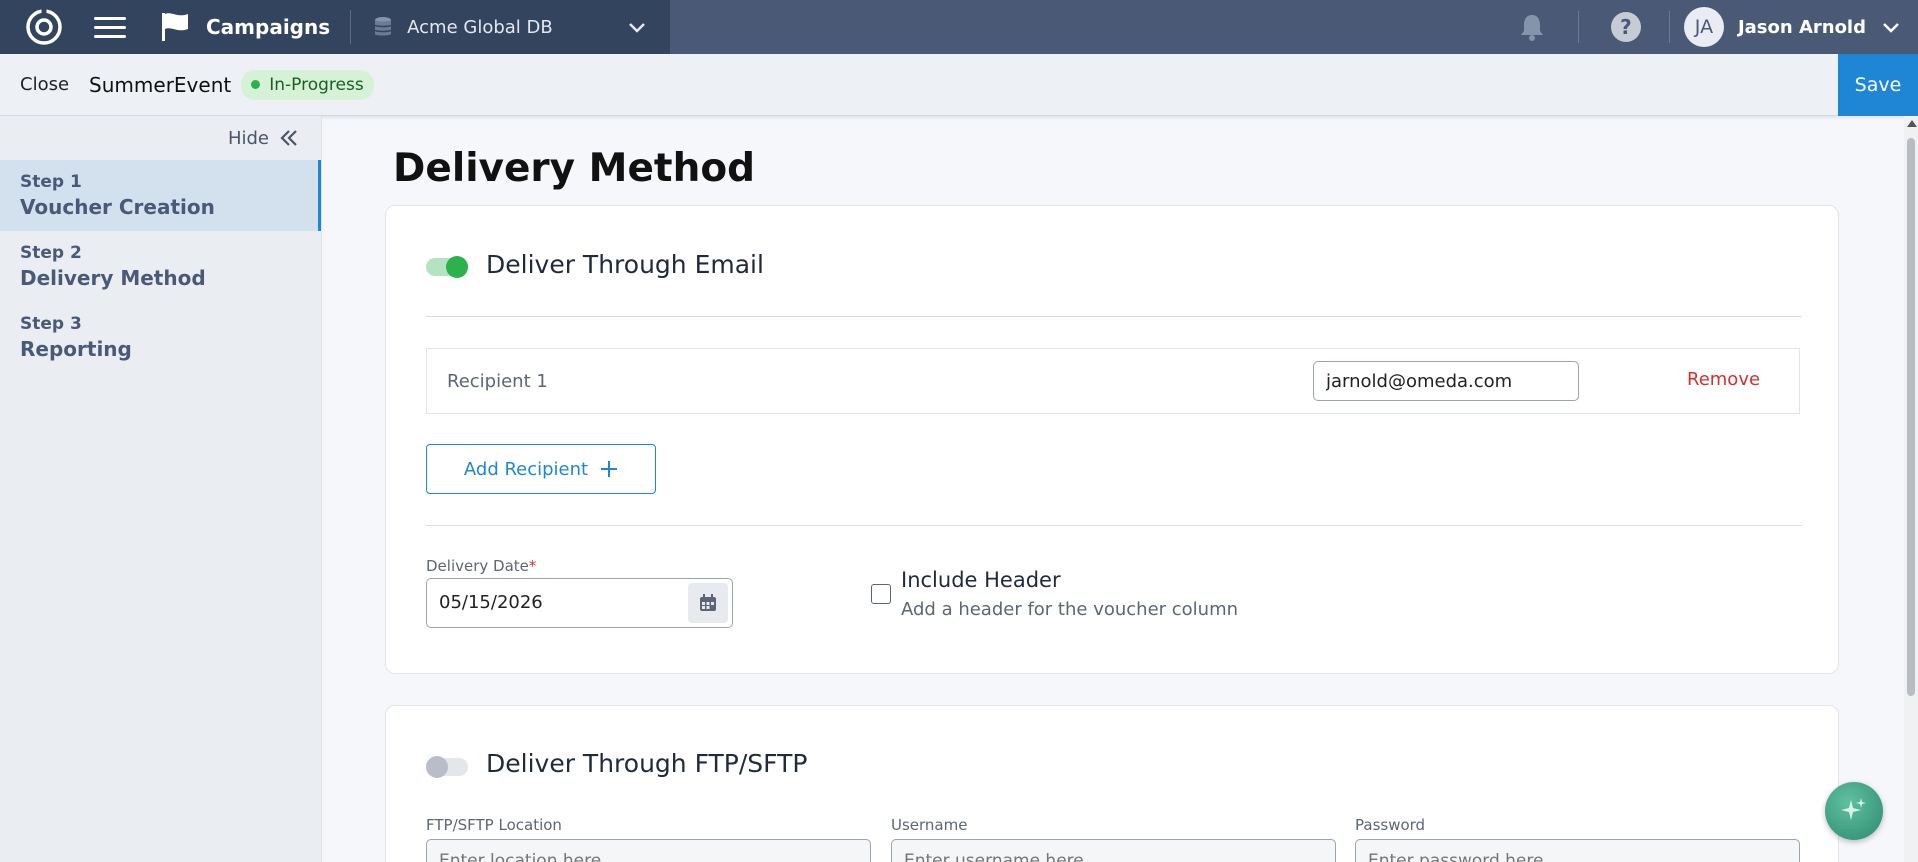 The height and width of the screenshot is (862, 1918). Describe the element at coordinates (1723, 379) in the screenshot. I see `remove-recipient-button: Remove` at that location.